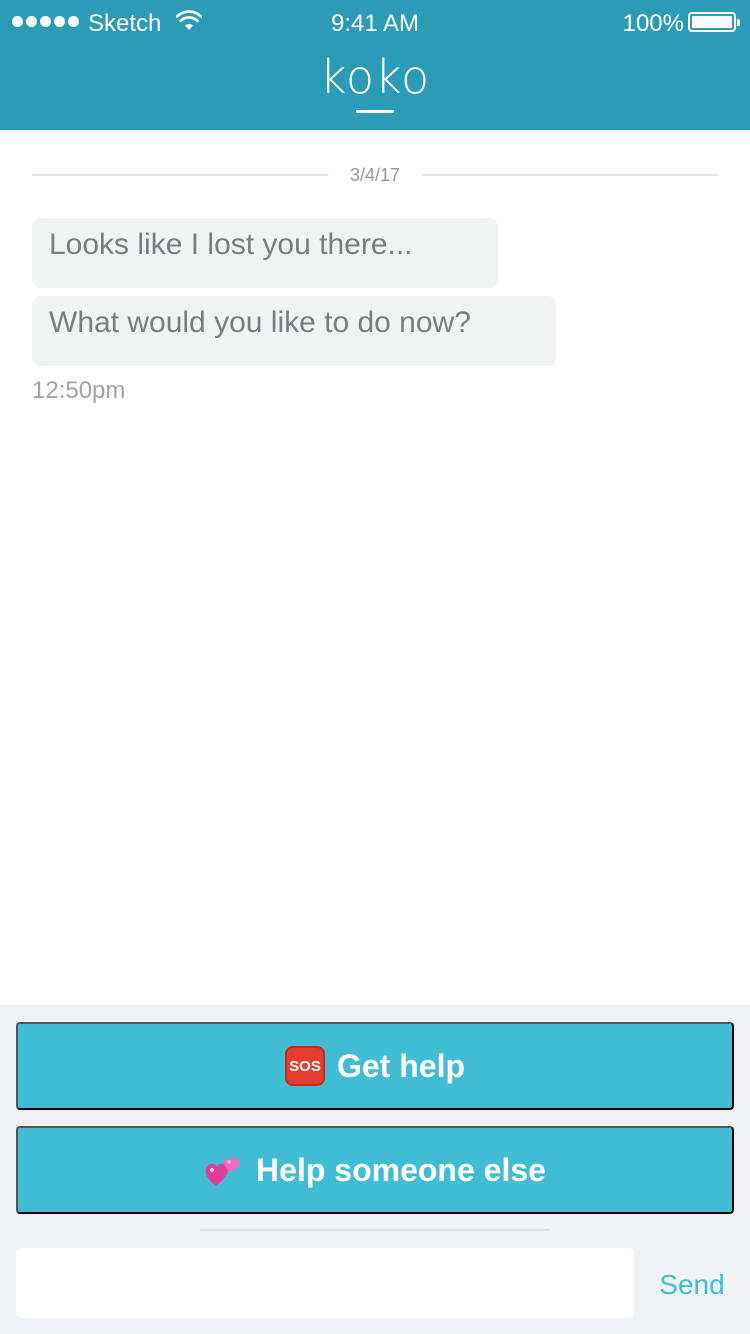  Describe the element at coordinates (375, 77) in the screenshot. I see `koko-logo: koko` at that location.